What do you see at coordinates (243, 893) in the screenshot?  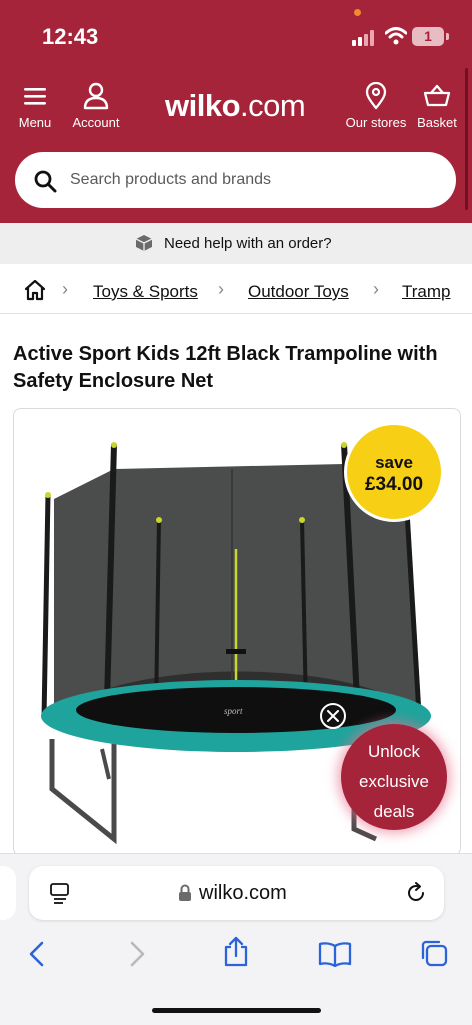 I see `url-text: wilko.com` at bounding box center [243, 893].